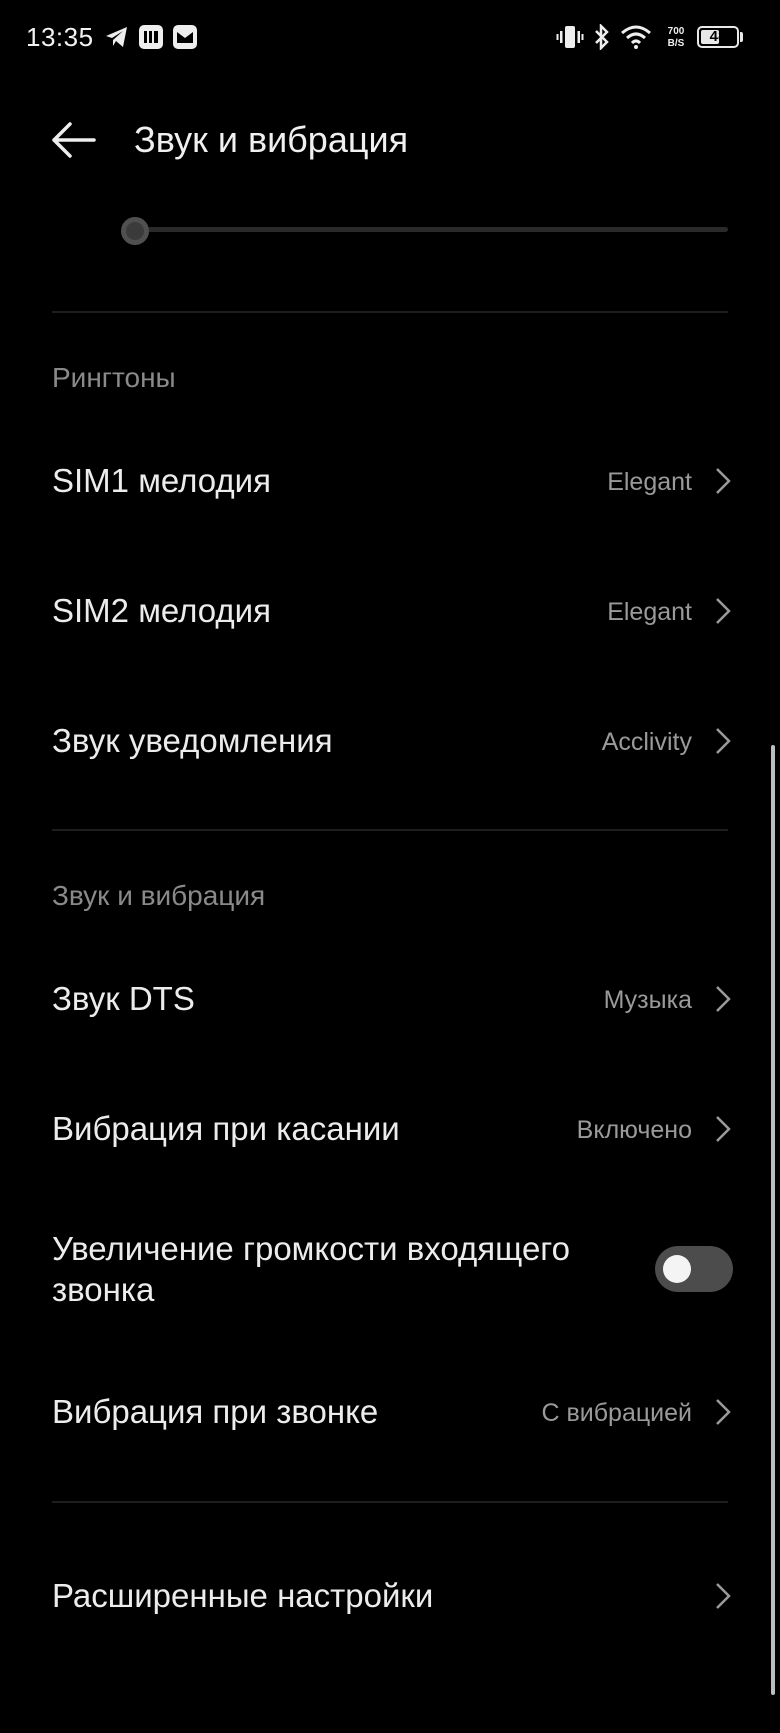 The image size is (780, 1733). I want to click on toggle-knob, so click(677, 1269).